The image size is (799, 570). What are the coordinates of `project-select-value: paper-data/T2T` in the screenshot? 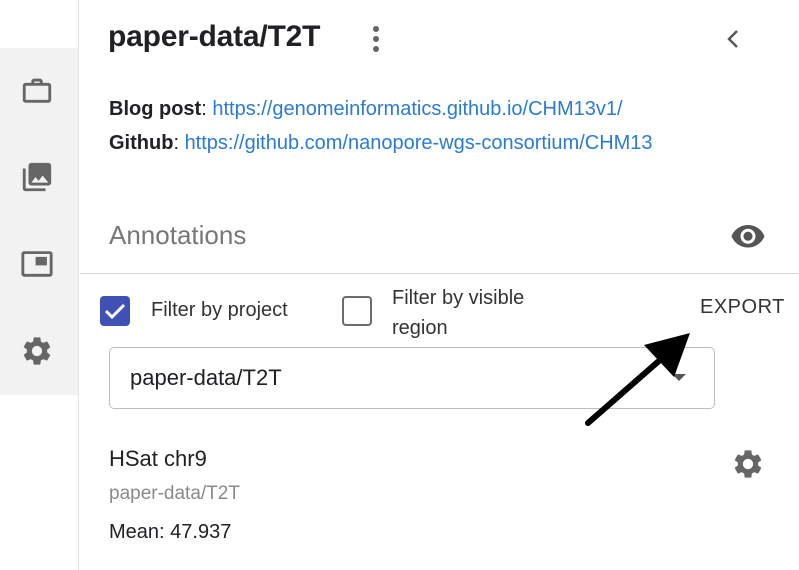 It's located at (206, 377).